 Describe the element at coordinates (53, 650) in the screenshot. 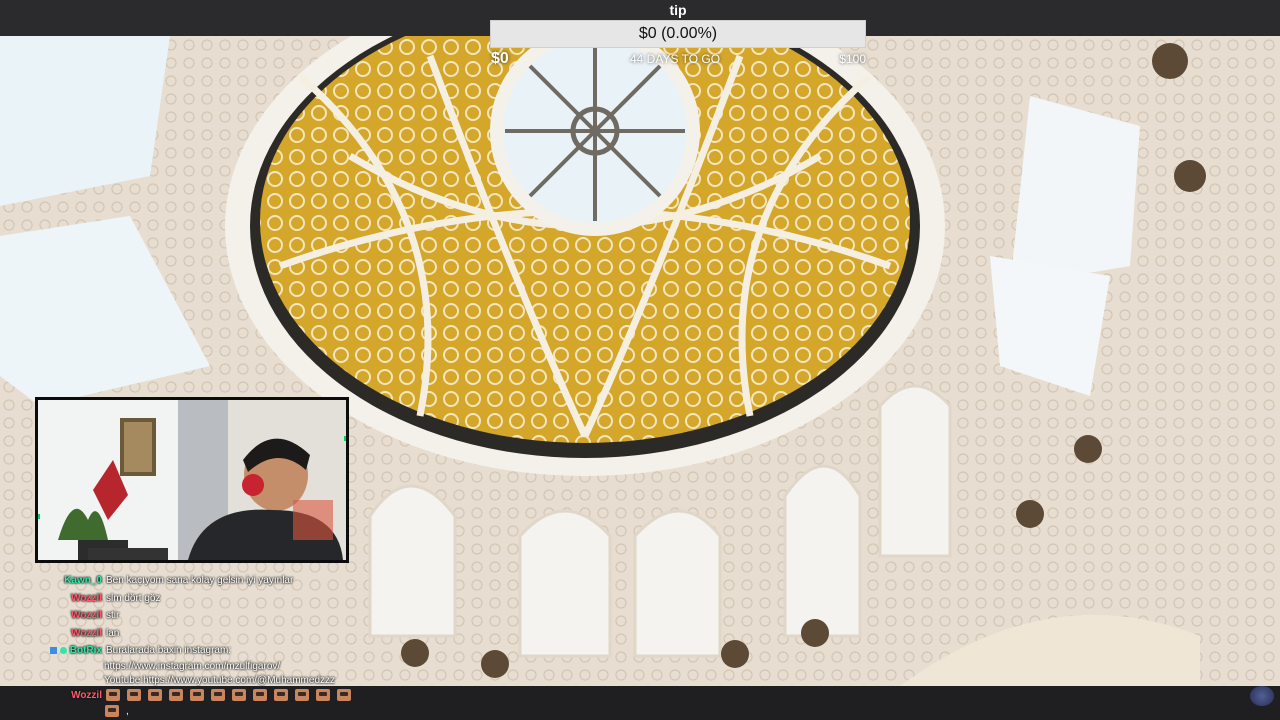

I see `bot-badge-icon` at that location.